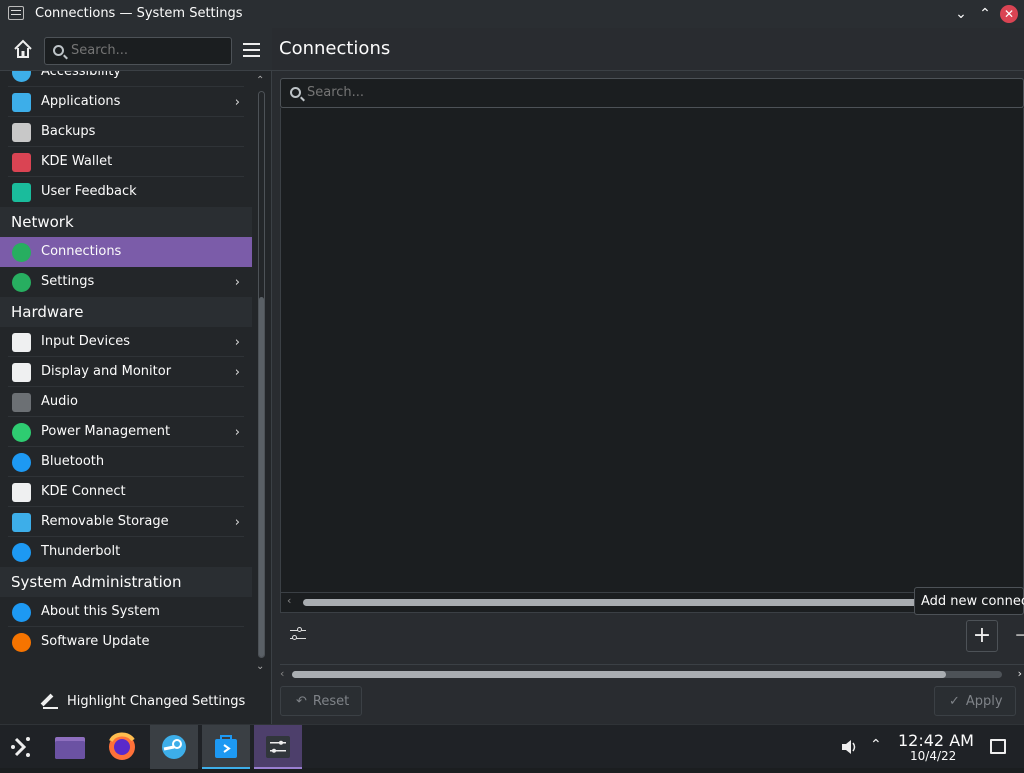 This screenshot has width=1024, height=773. Describe the element at coordinates (21, 642) in the screenshot. I see `update-icon` at that location.